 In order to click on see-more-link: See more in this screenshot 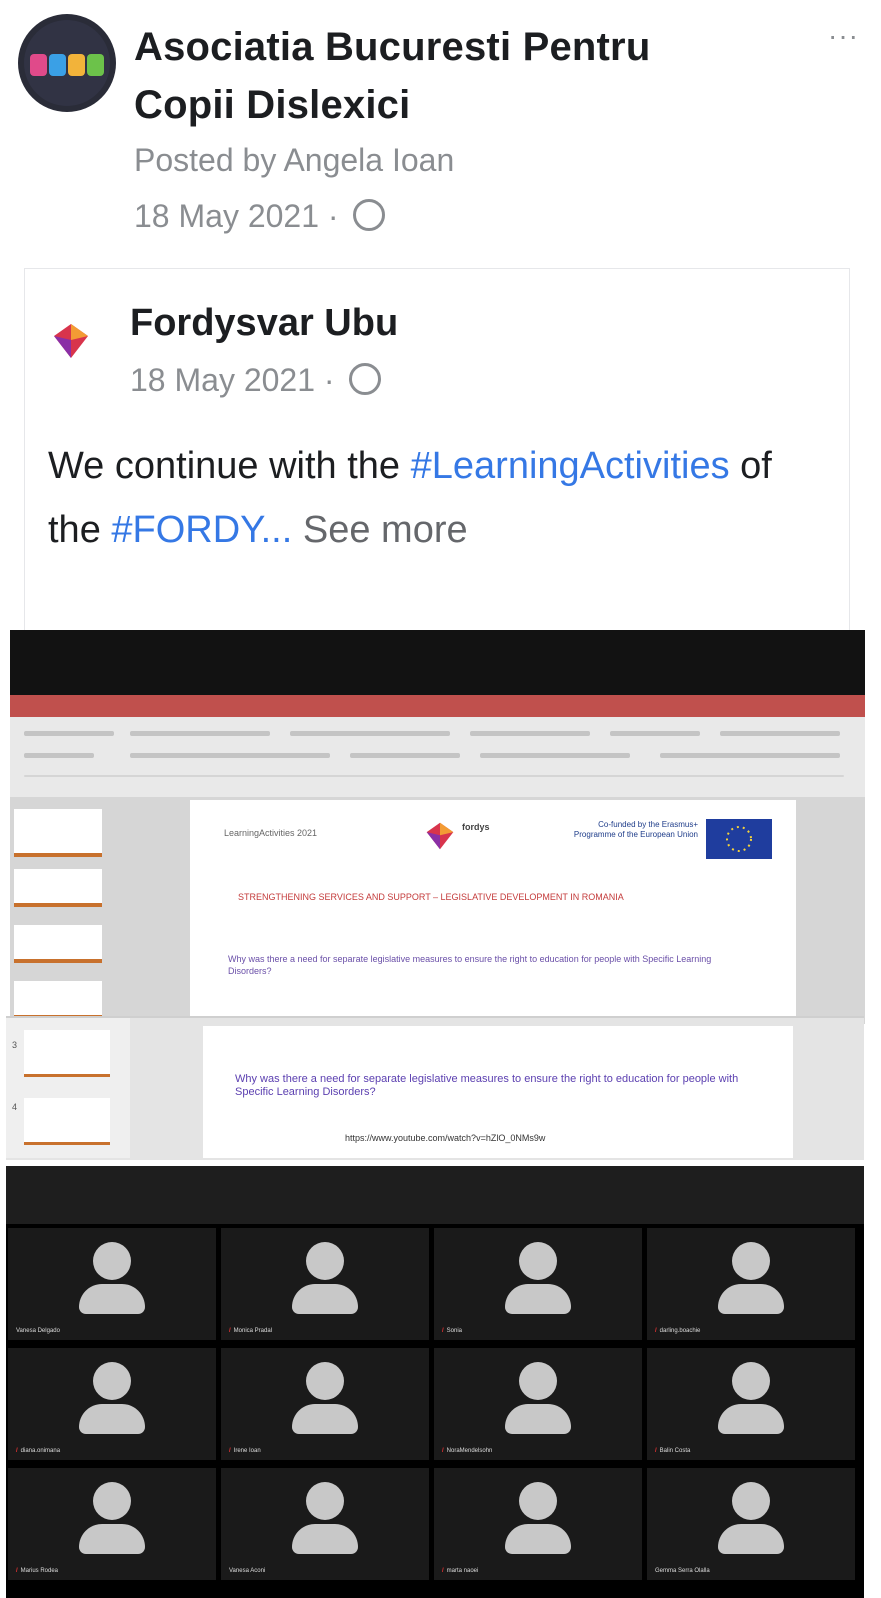, I will do `click(380, 530)`.